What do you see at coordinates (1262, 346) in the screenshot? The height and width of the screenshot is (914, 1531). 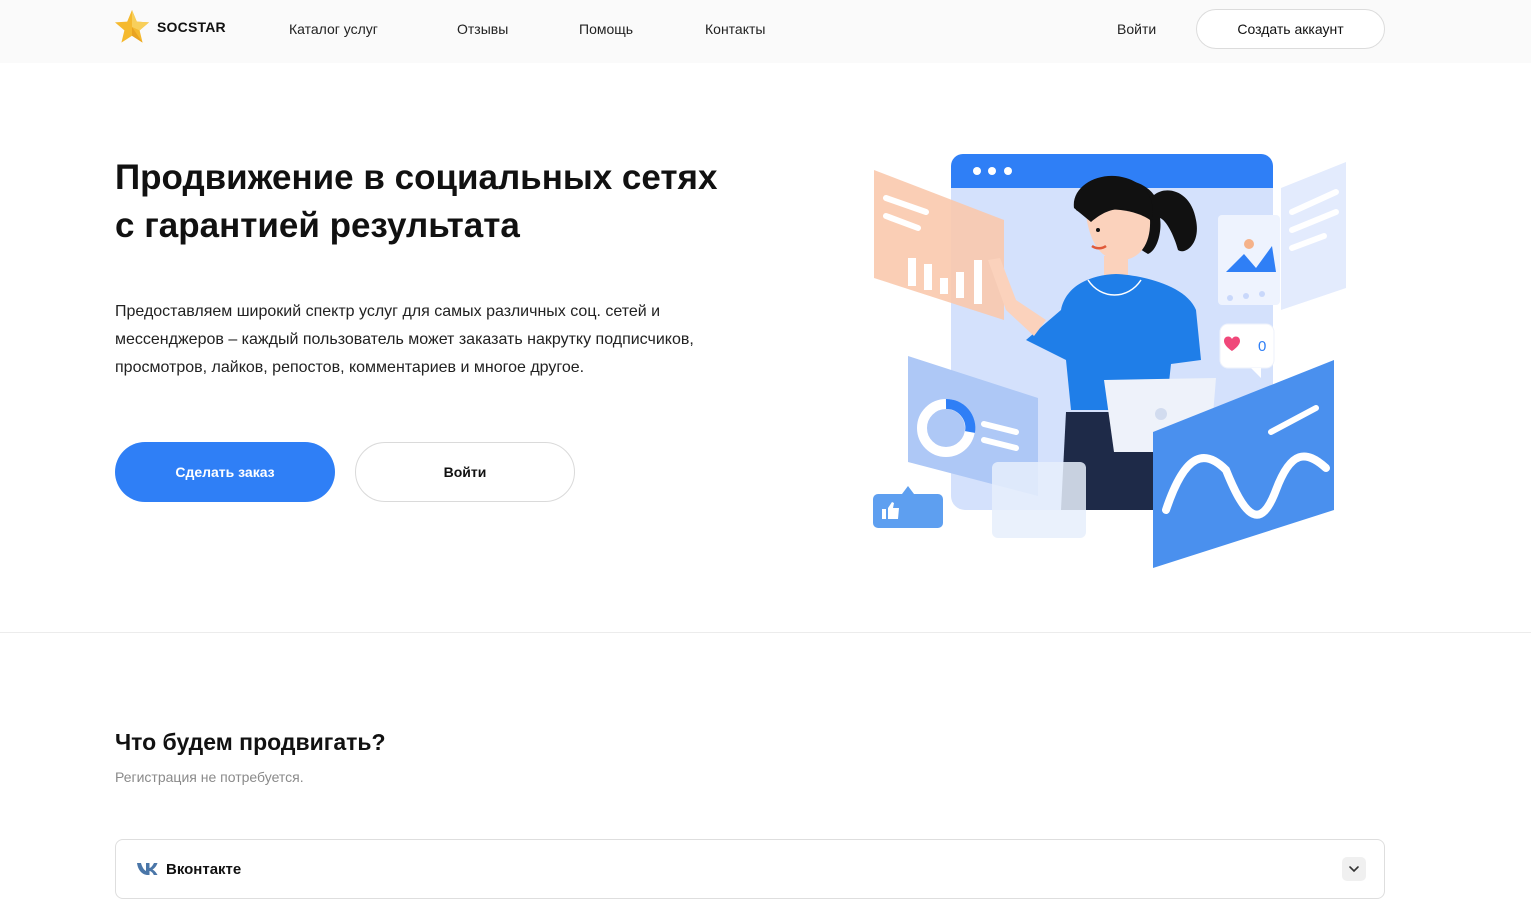 I see `like-count: 0` at bounding box center [1262, 346].